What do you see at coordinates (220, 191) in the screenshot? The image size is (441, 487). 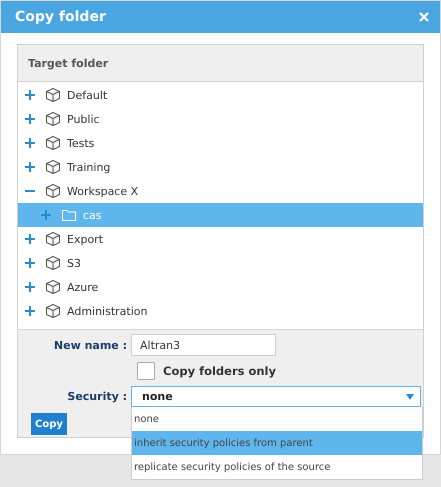 I see `tree-item: Workspace X` at bounding box center [220, 191].